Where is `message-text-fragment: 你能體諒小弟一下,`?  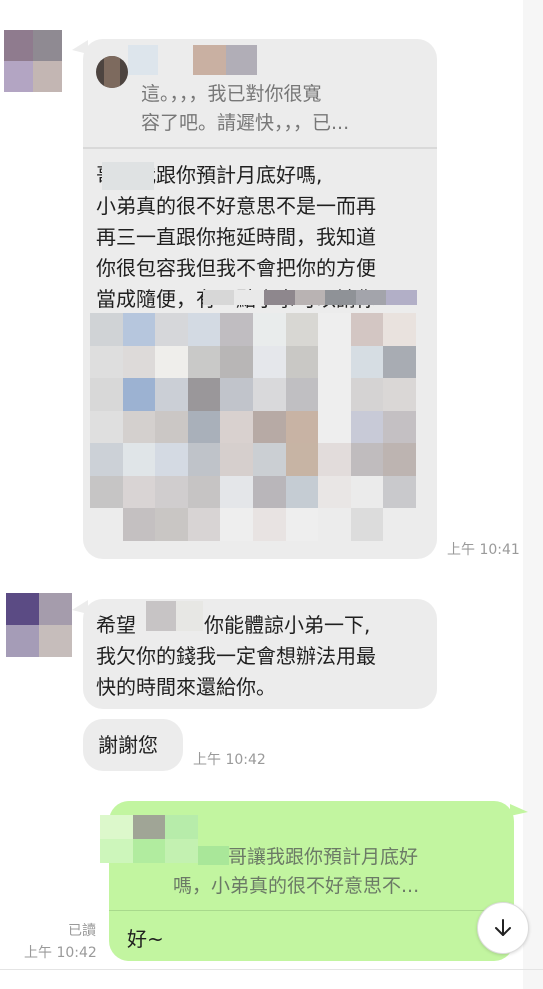 message-text-fragment: 你能體諒小弟一下, is located at coordinates (287, 625).